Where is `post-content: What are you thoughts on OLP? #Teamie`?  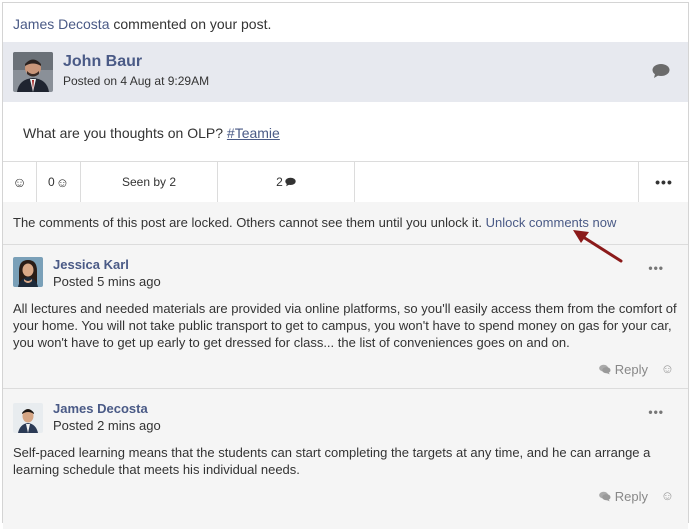
post-content: What are you thoughts on OLP? #Teamie is located at coordinates (151, 133).